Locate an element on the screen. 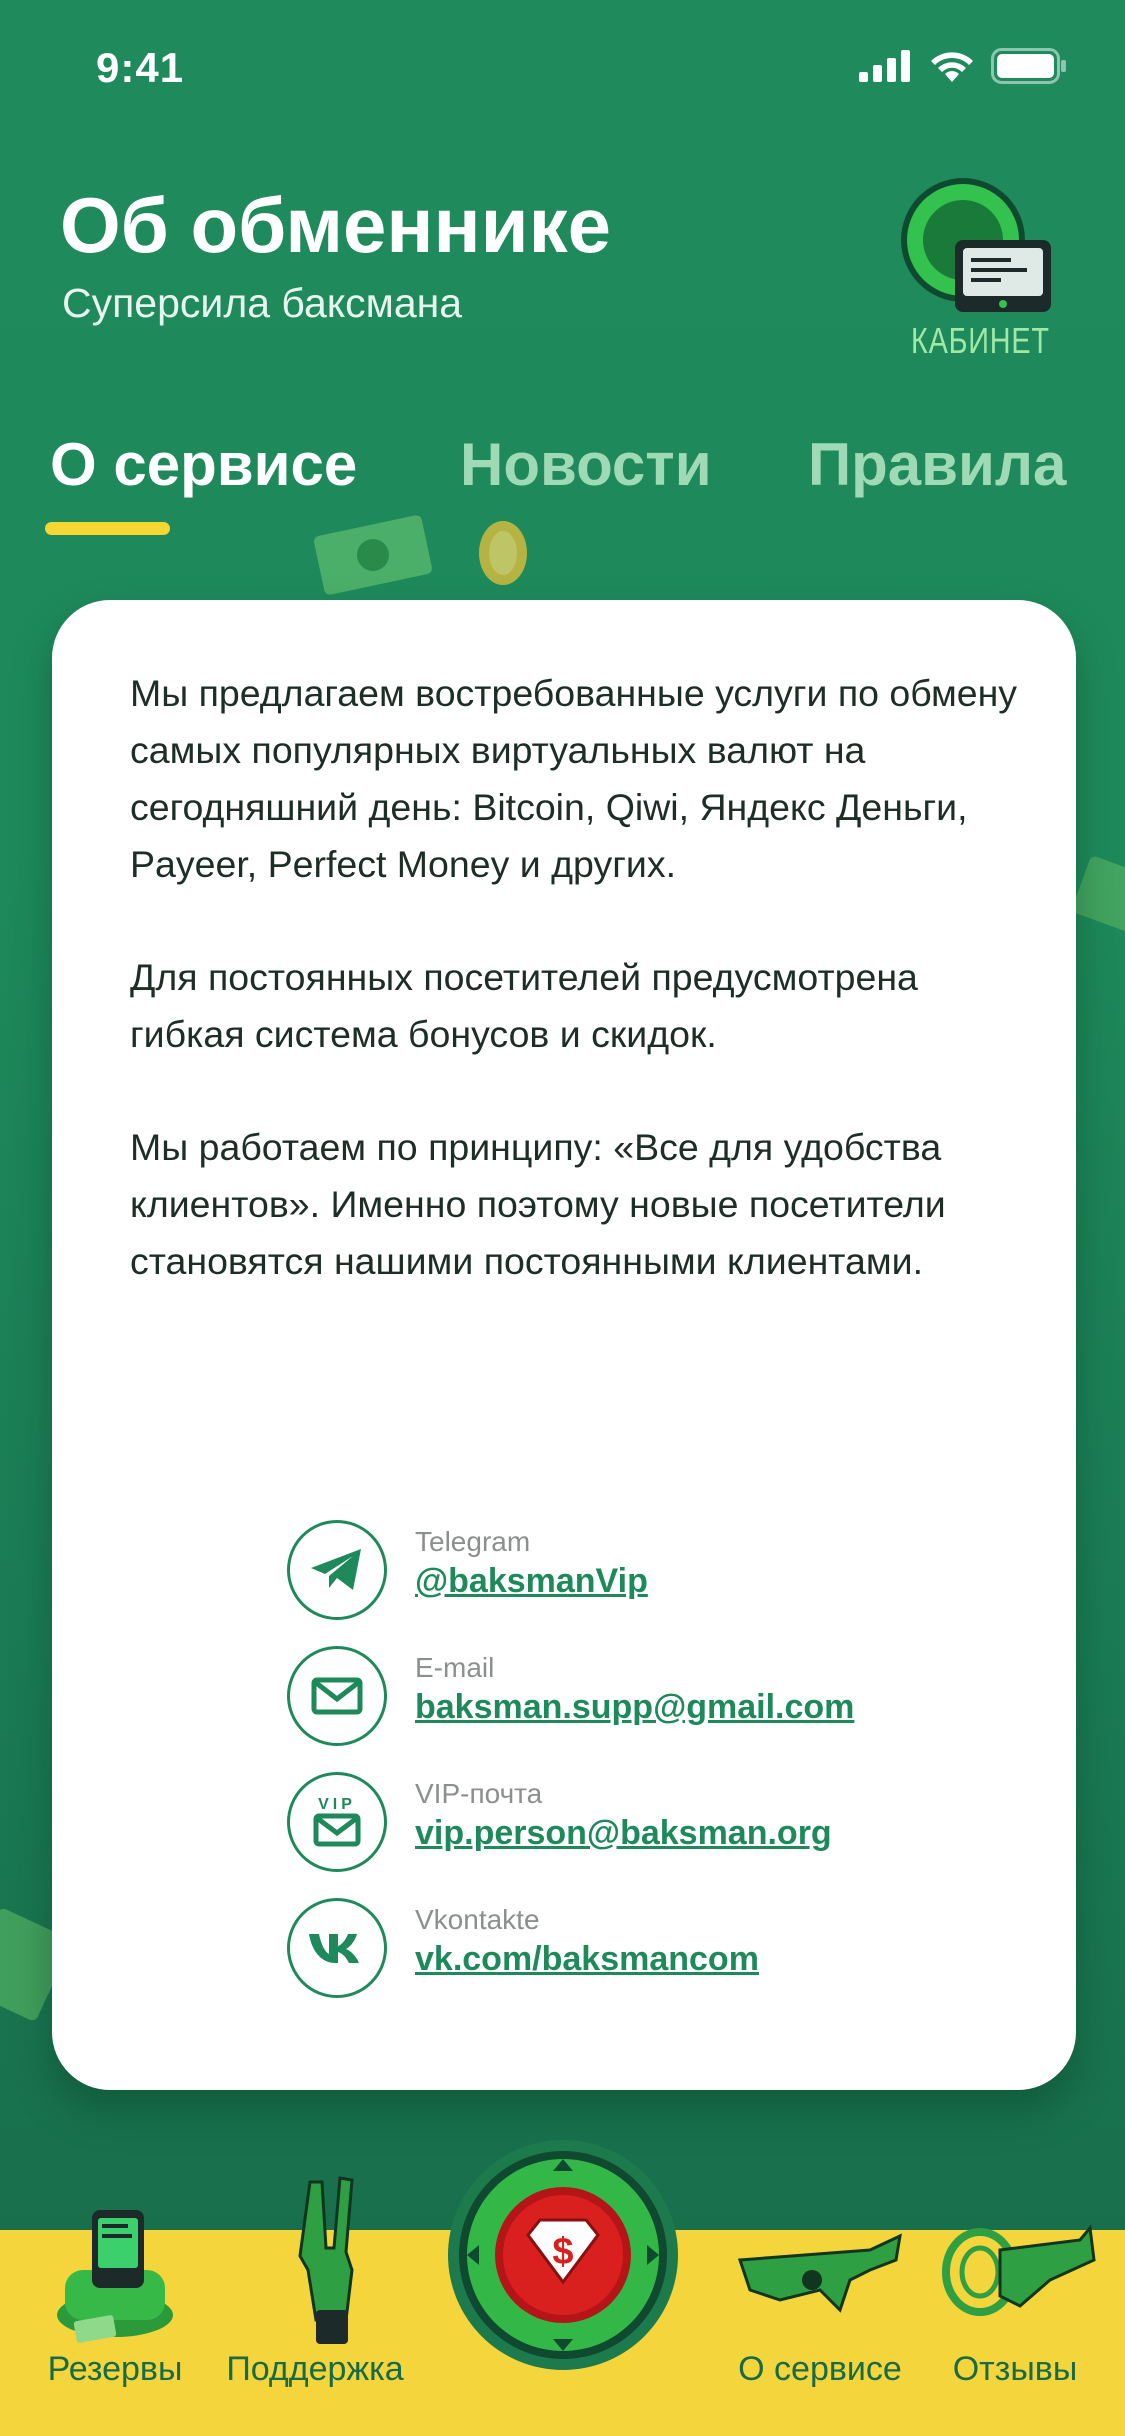  telegram-link: @baksmanVip is located at coordinates (531, 1581).